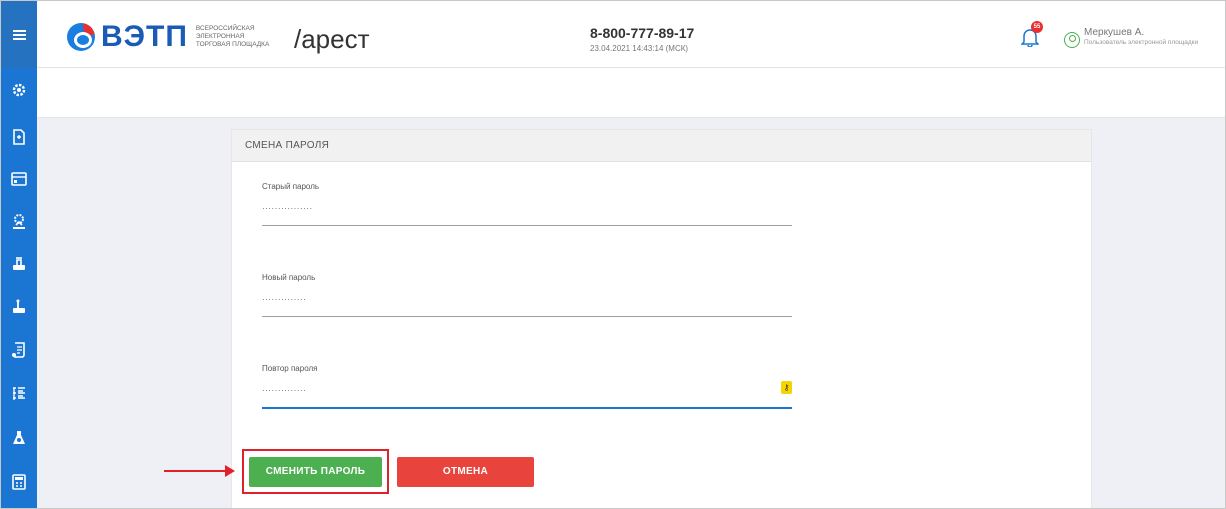 The width and height of the screenshot is (1226, 509). I want to click on card-icon, so click(19, 179).